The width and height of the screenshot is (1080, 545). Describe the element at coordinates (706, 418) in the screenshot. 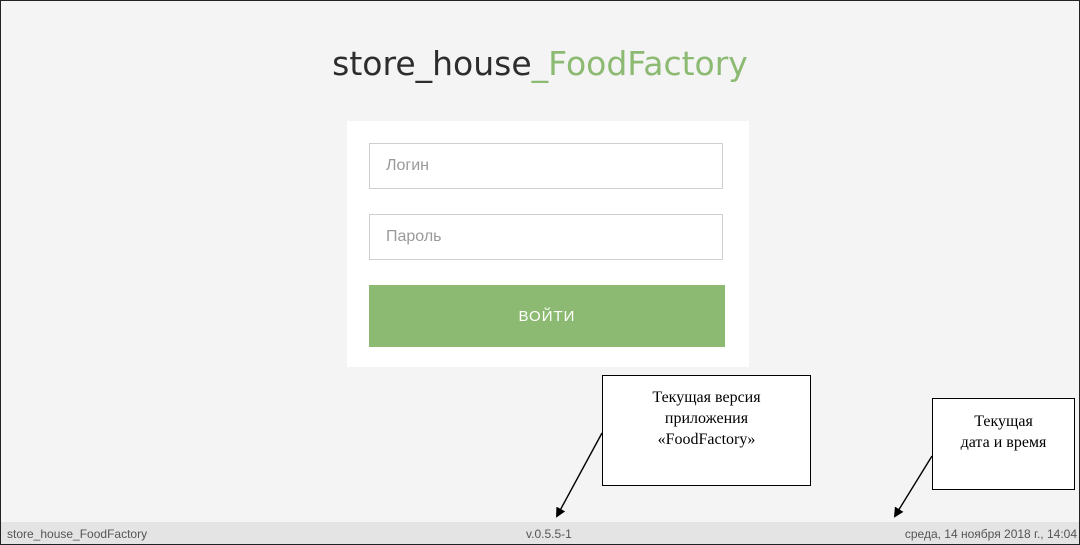

I see `callout-version-line-2: приложения` at that location.